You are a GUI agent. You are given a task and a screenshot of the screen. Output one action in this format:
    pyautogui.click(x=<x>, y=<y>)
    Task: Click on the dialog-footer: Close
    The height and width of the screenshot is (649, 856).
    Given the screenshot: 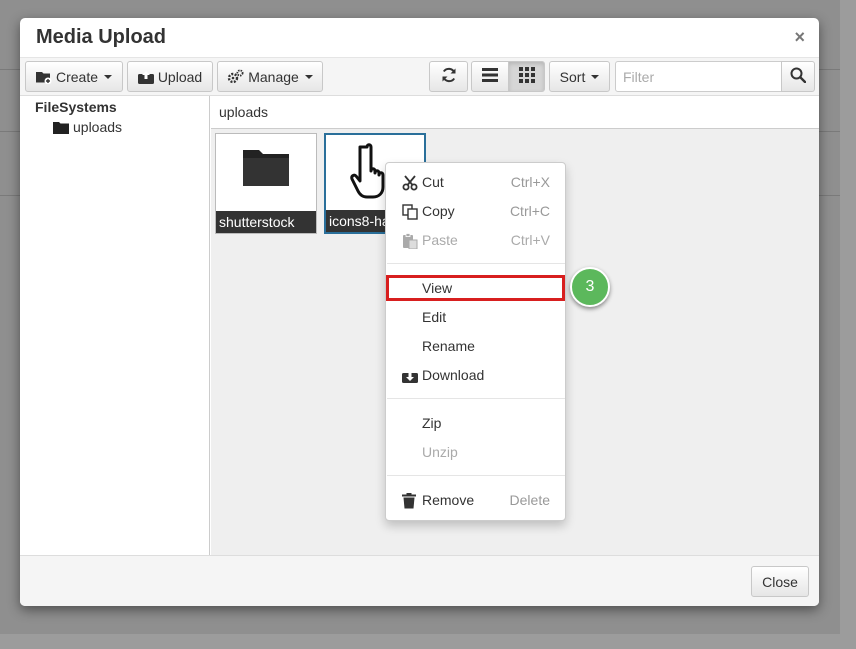 What is the action you would take?
    pyautogui.click(x=419, y=580)
    